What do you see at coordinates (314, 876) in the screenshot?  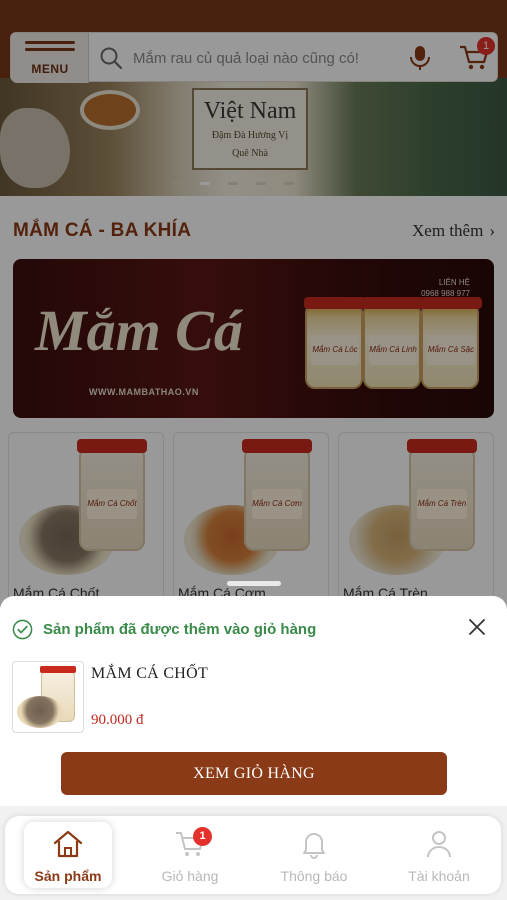 I see `nav-label: Thông báo` at bounding box center [314, 876].